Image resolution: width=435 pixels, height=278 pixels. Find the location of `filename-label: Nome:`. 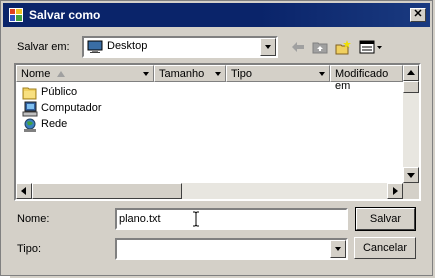

filename-label: Nome: is located at coordinates (33, 219).